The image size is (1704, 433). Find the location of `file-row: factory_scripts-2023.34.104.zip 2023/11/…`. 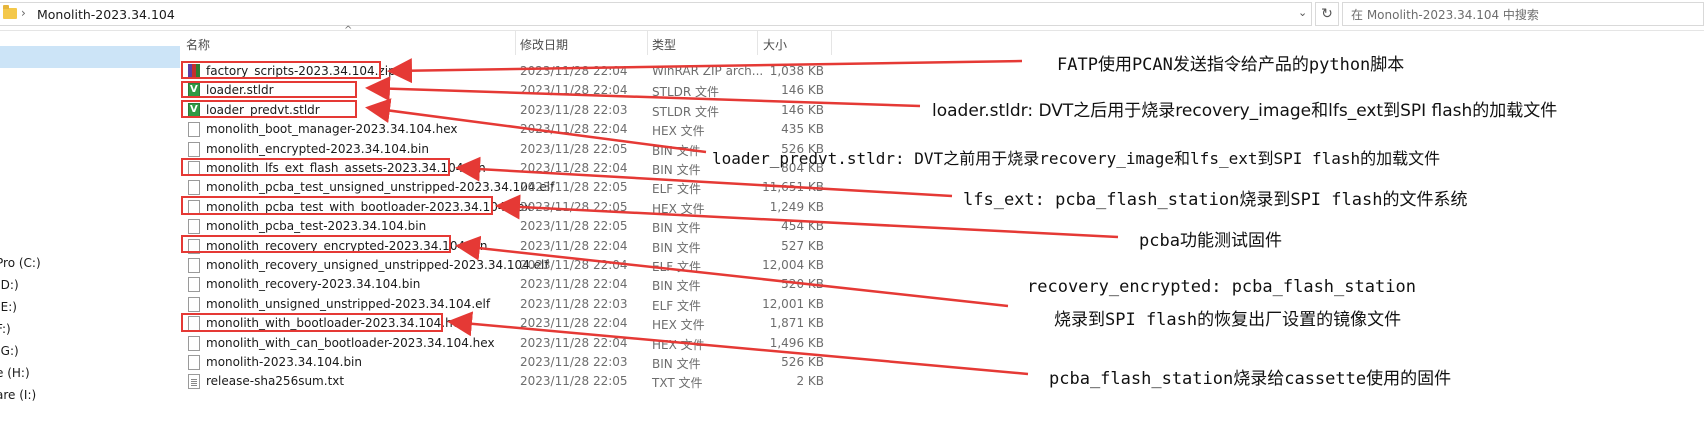

file-row: factory_scripts-2023.34.104.zip 2023/11/… is located at coordinates (507, 71).